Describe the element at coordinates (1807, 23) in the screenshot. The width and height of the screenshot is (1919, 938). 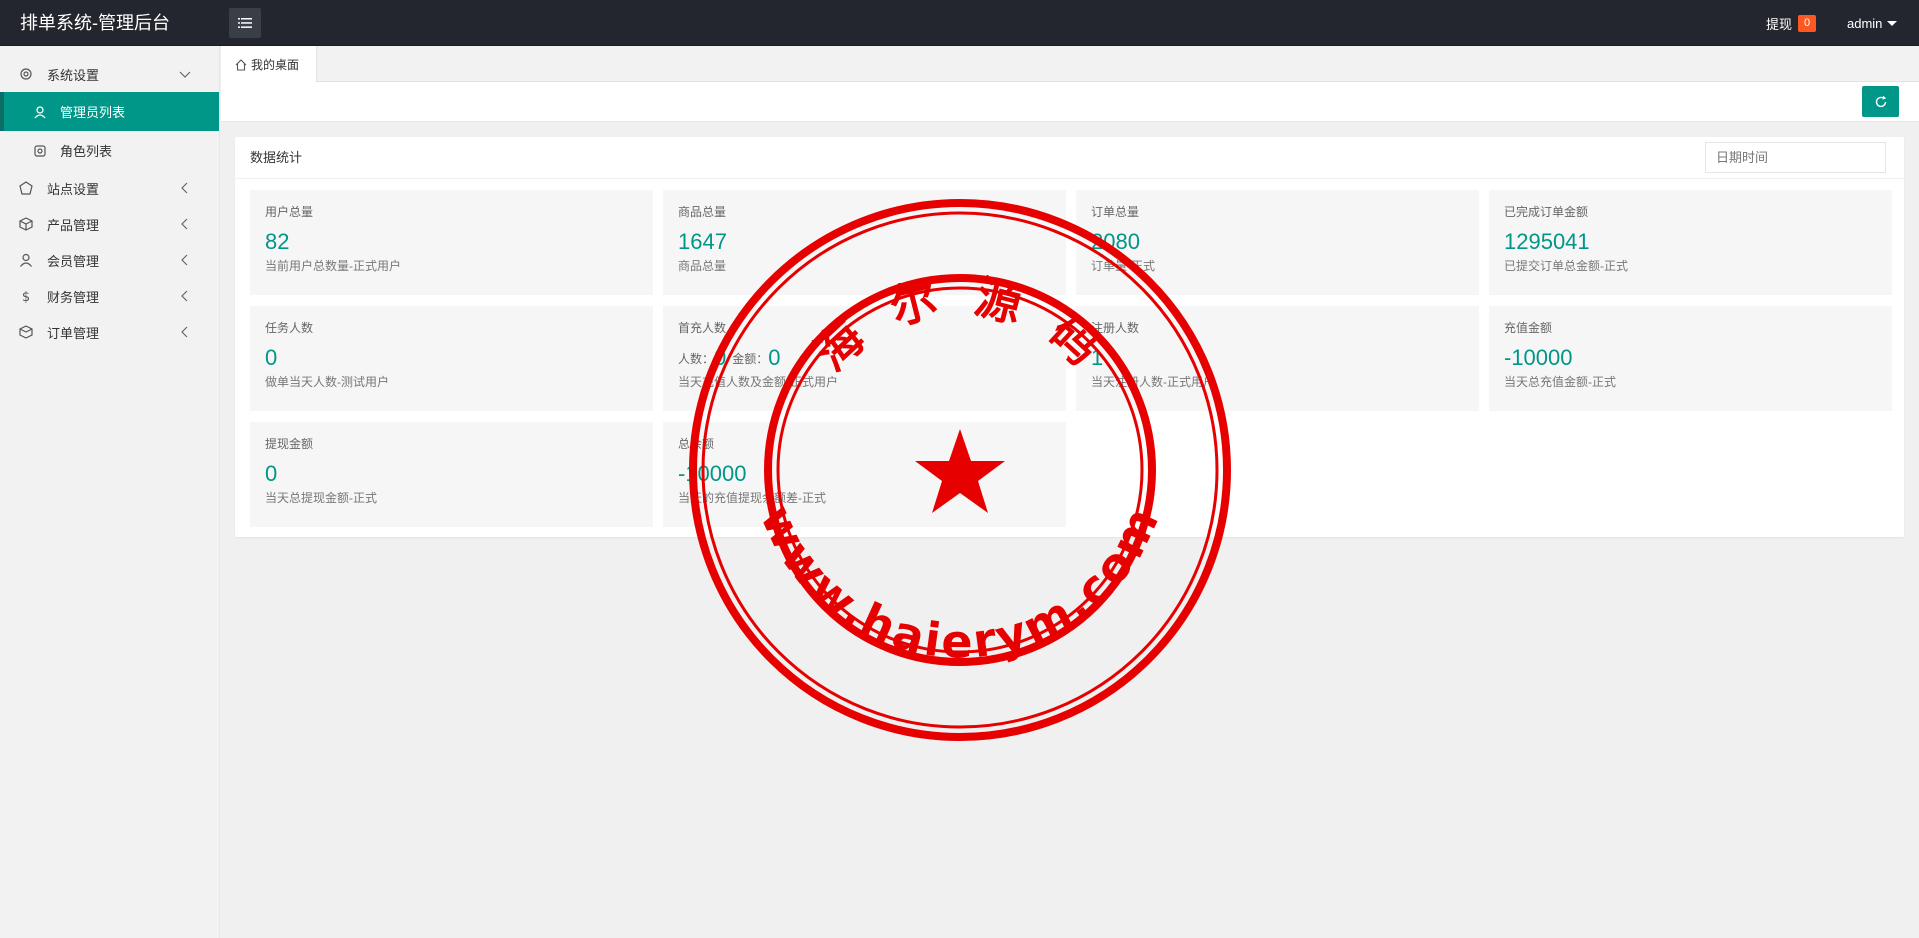
I see `withdraw-count-badge: 0` at that location.